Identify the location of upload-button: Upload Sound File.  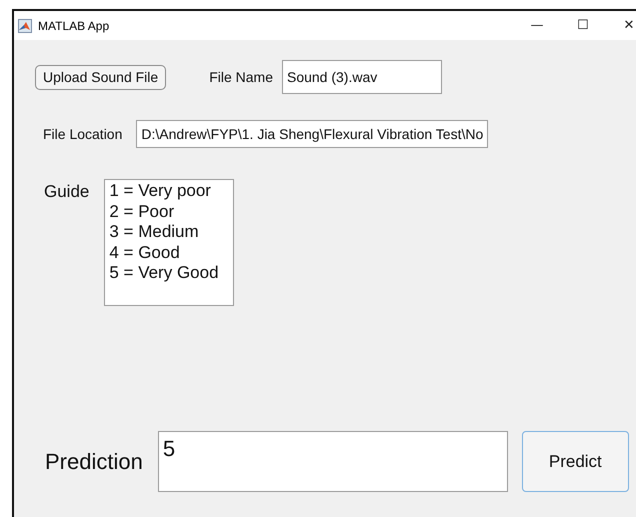
(100, 77).